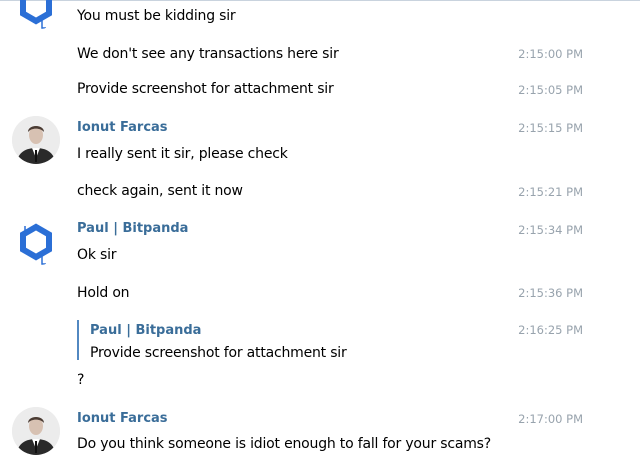 The image size is (640, 476). I want to click on message-time: 2:17:00 PM, so click(550, 419).